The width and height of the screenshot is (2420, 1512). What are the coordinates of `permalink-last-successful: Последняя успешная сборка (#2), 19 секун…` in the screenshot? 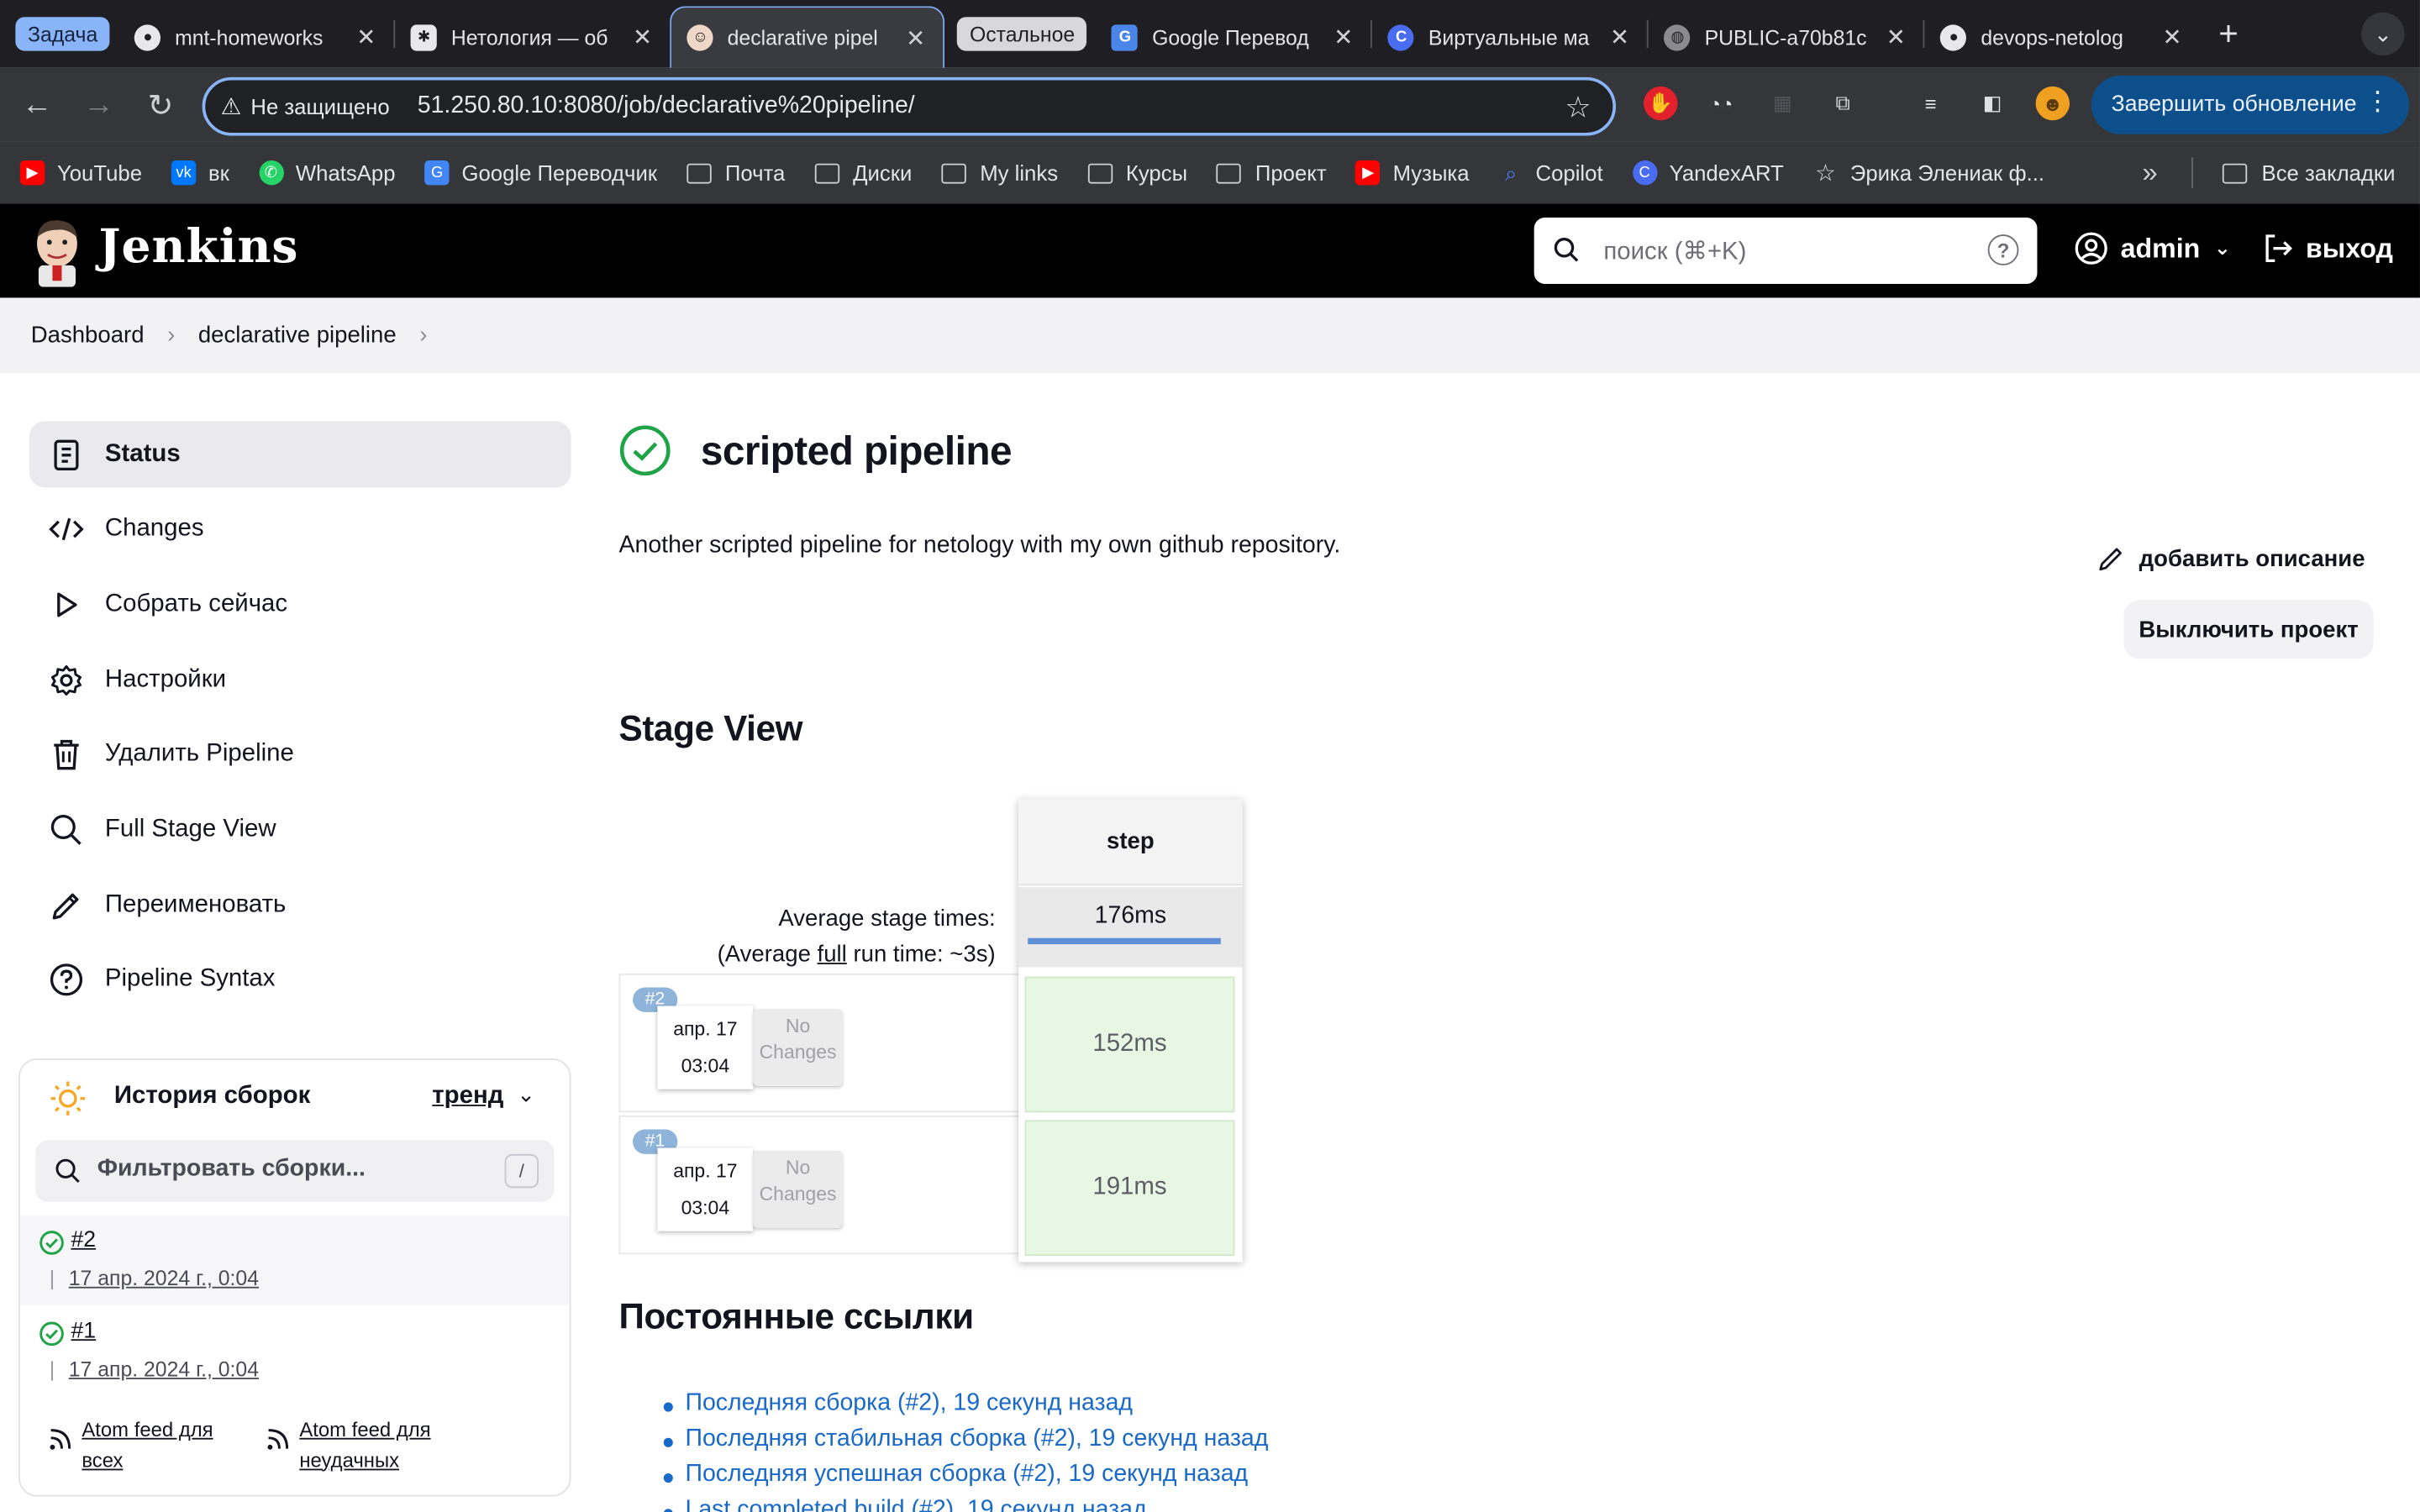 It's located at (965, 1478).